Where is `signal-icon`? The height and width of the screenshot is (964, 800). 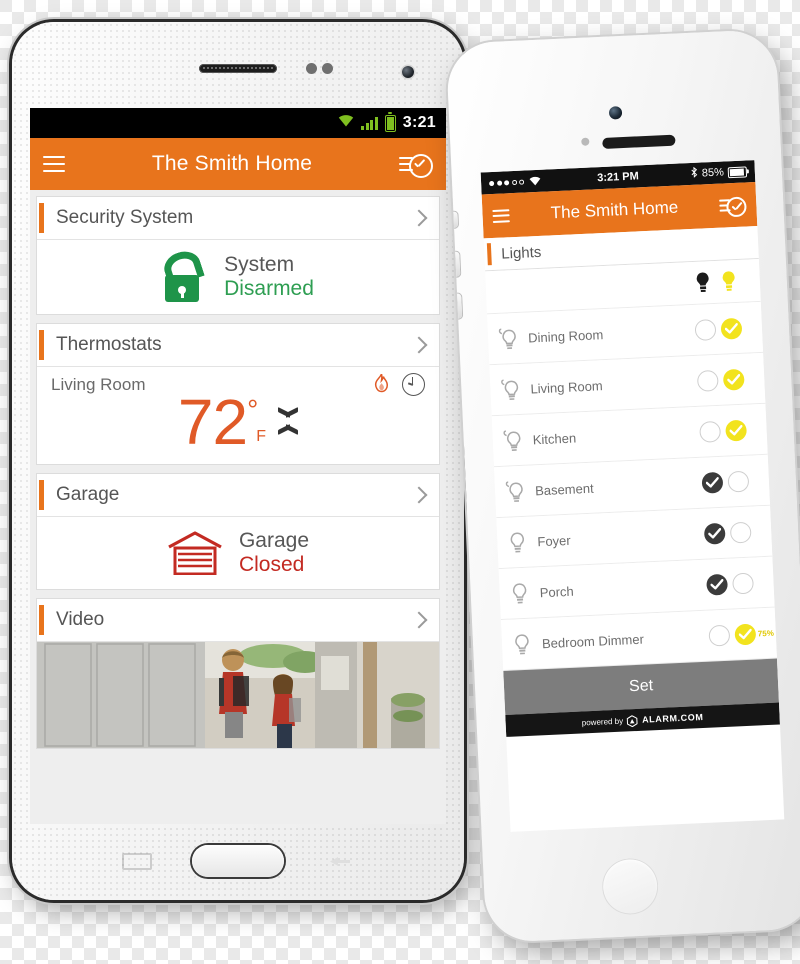
signal-icon is located at coordinates (369, 123).